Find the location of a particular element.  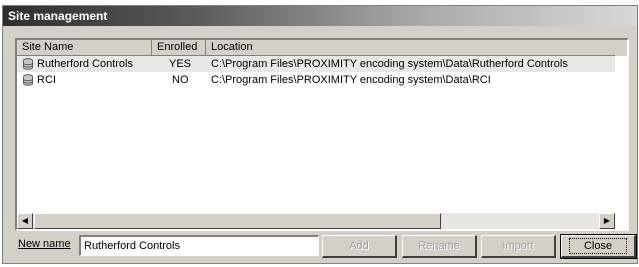

new-name-label-text: New name is located at coordinates (44, 244).